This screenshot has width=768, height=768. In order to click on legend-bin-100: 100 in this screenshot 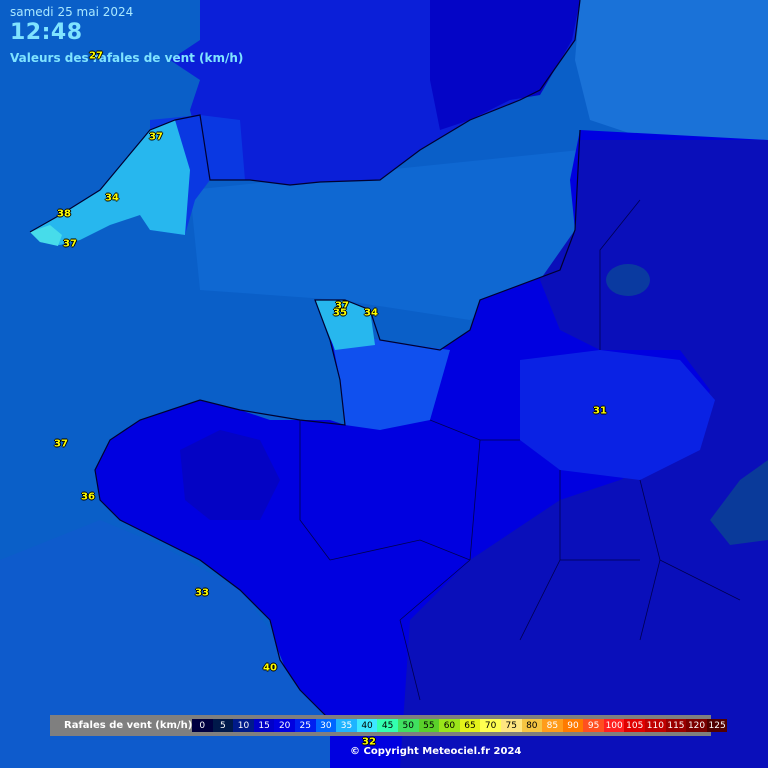, I will do `click(614, 725)`.